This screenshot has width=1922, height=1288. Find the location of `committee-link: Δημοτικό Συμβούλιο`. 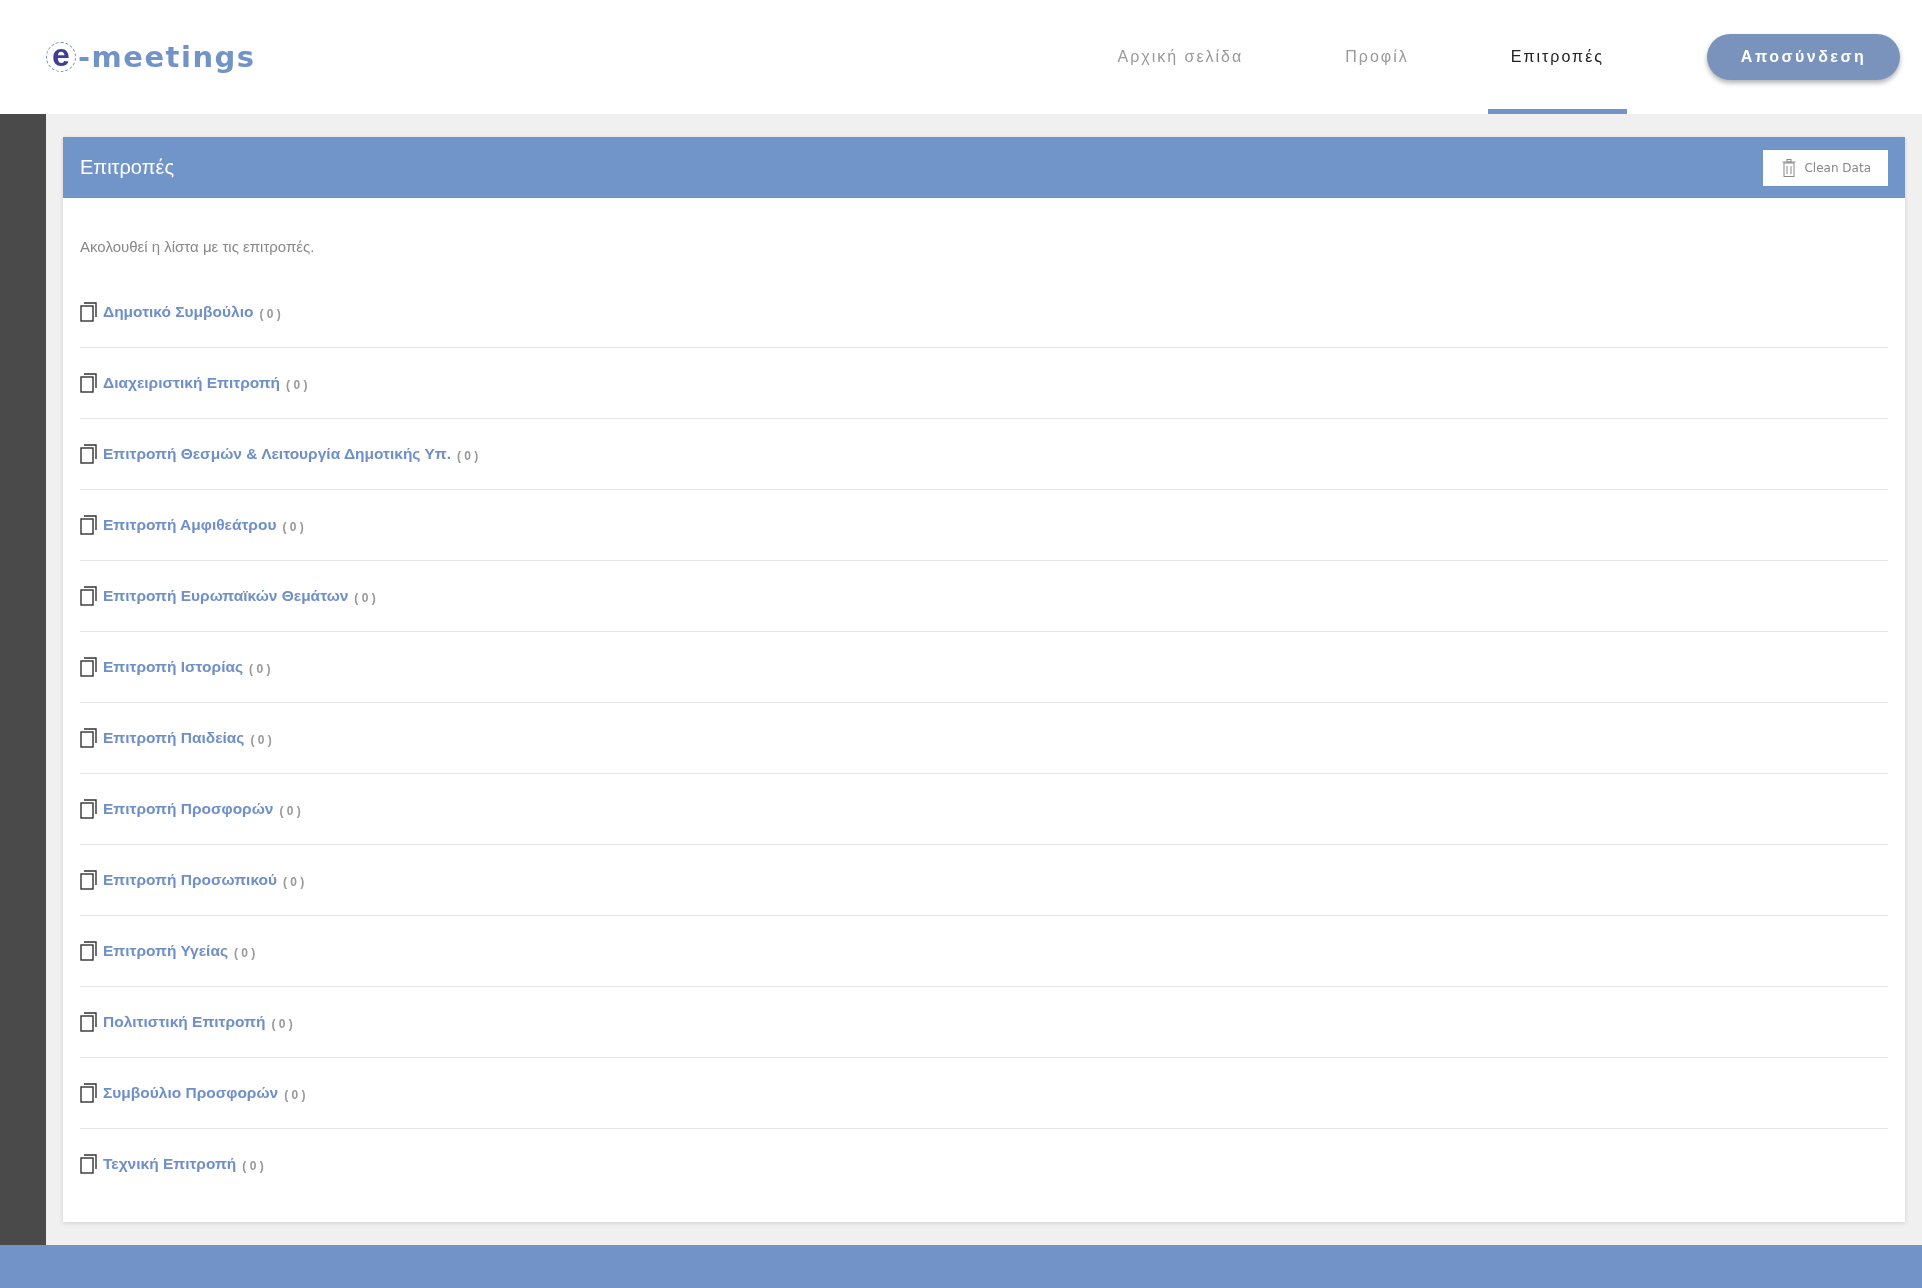

committee-link: Δημοτικό Συμβούλιο is located at coordinates (178, 312).